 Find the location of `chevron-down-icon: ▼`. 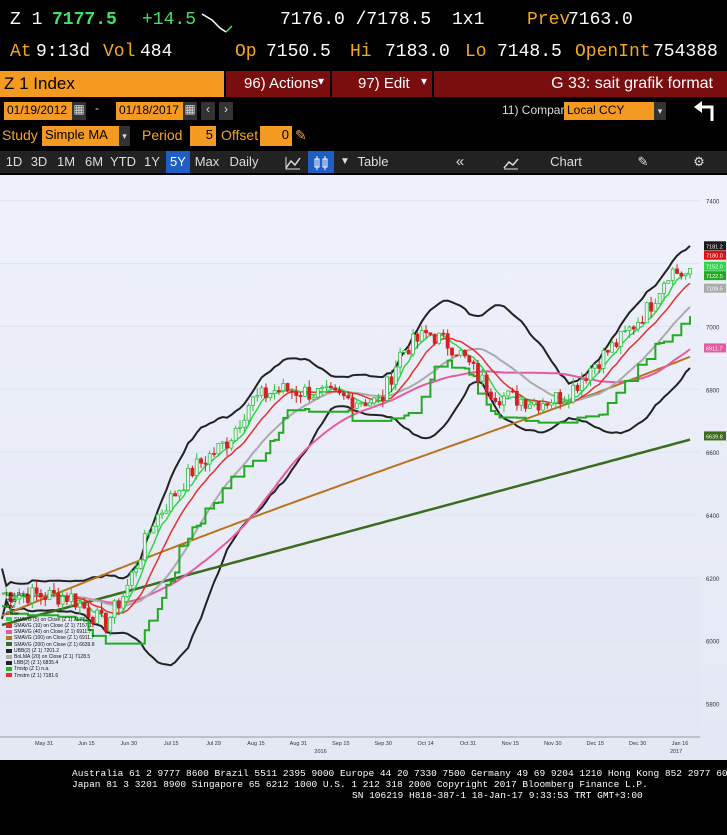

chevron-down-icon: ▼ is located at coordinates (345, 162).